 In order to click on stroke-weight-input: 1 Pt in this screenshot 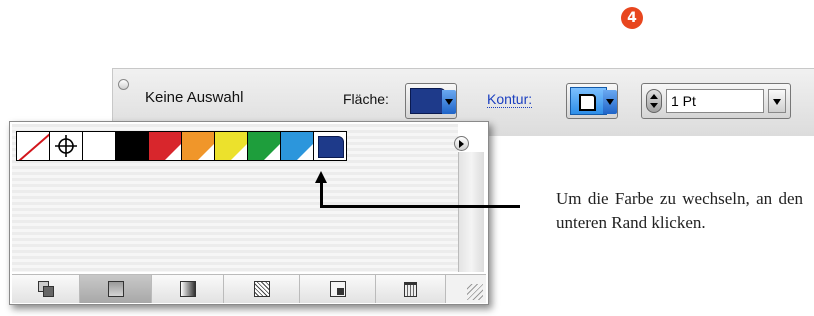, I will do `click(715, 101)`.